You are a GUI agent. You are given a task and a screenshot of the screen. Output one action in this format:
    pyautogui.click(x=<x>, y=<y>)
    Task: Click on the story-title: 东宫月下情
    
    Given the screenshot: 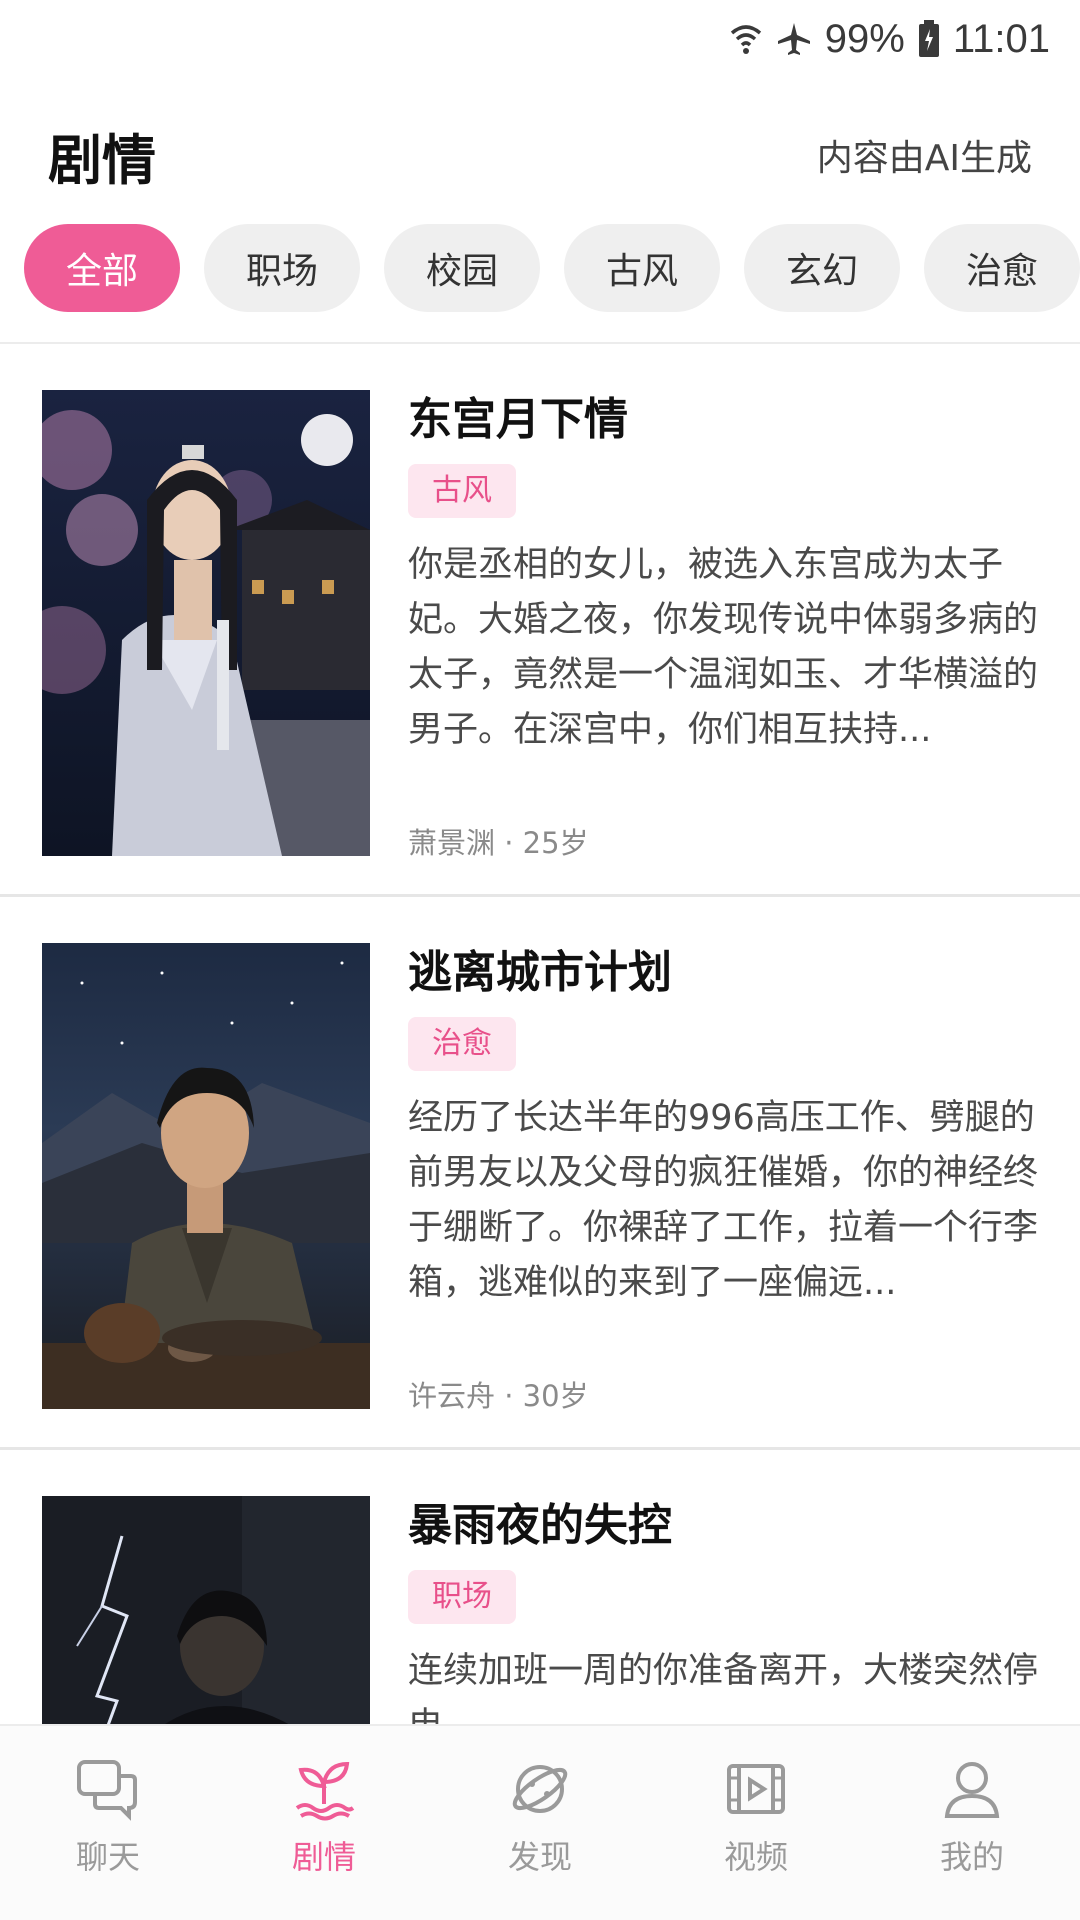 What is the action you would take?
    pyautogui.click(x=724, y=420)
    